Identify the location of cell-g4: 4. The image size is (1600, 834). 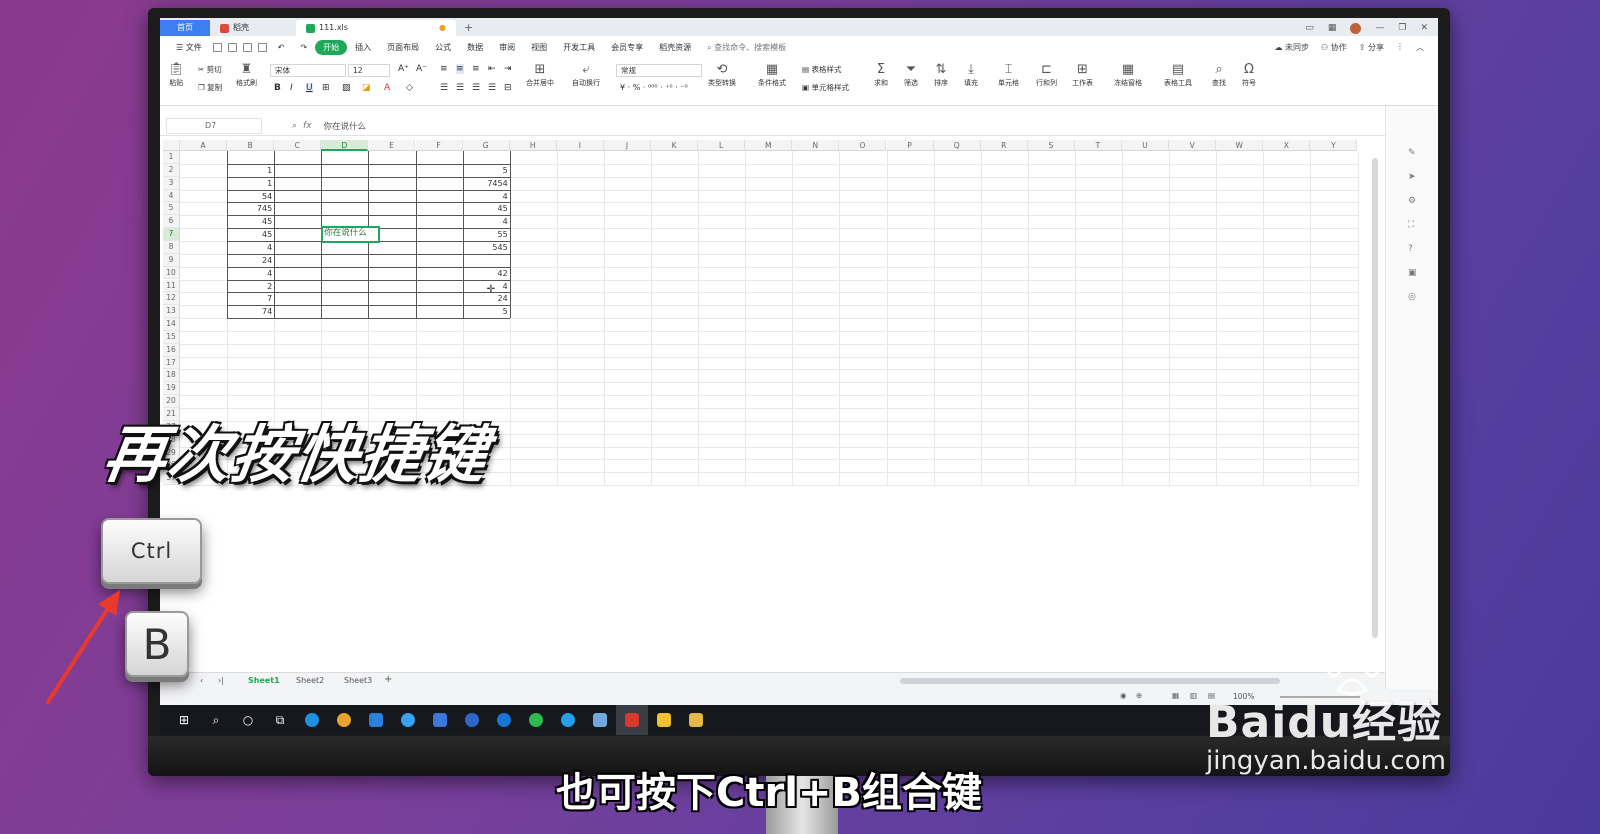
(486, 197).